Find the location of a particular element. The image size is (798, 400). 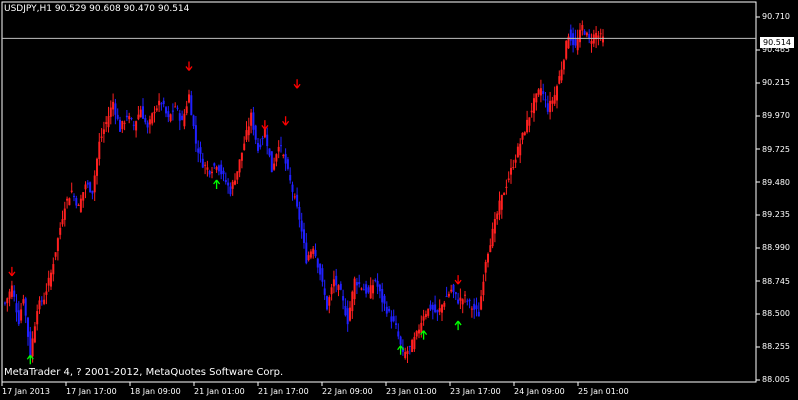

symbol-info: USDJPY,H1 90.529 90.608 90.470 90.514 is located at coordinates (97, 9).